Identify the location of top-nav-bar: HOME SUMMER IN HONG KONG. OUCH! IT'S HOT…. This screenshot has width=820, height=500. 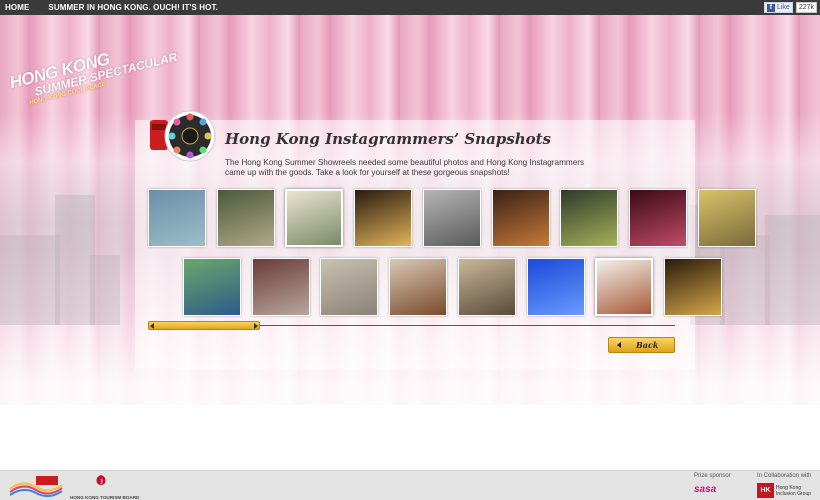
(410, 7).